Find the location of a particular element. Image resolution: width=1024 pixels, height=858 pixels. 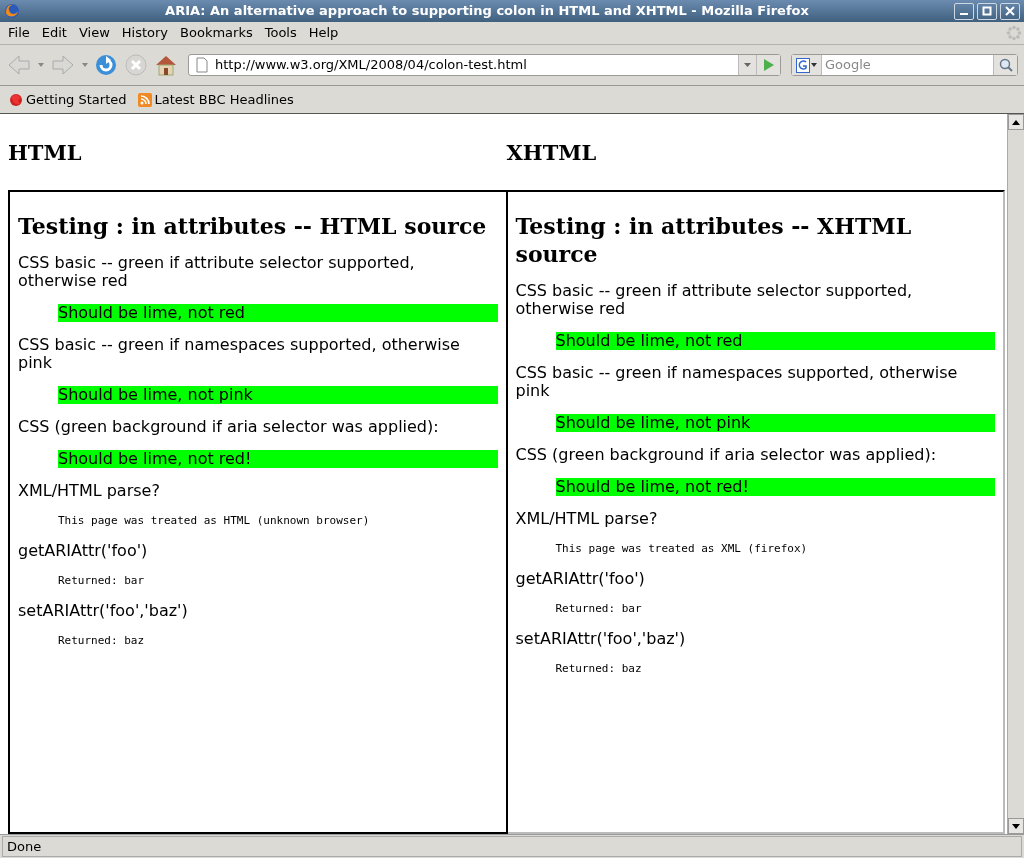

engine-selector is located at coordinates (807, 65).